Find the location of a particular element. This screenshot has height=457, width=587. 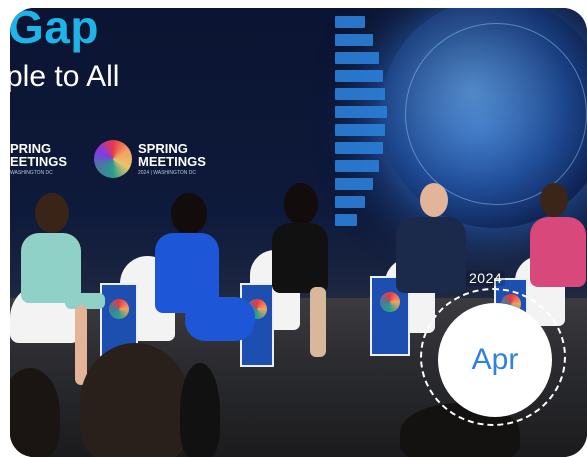

spring-meetings-logo-right: SPRING MEETINGS 2024 | WASHINGTON DC is located at coordinates (150, 159).